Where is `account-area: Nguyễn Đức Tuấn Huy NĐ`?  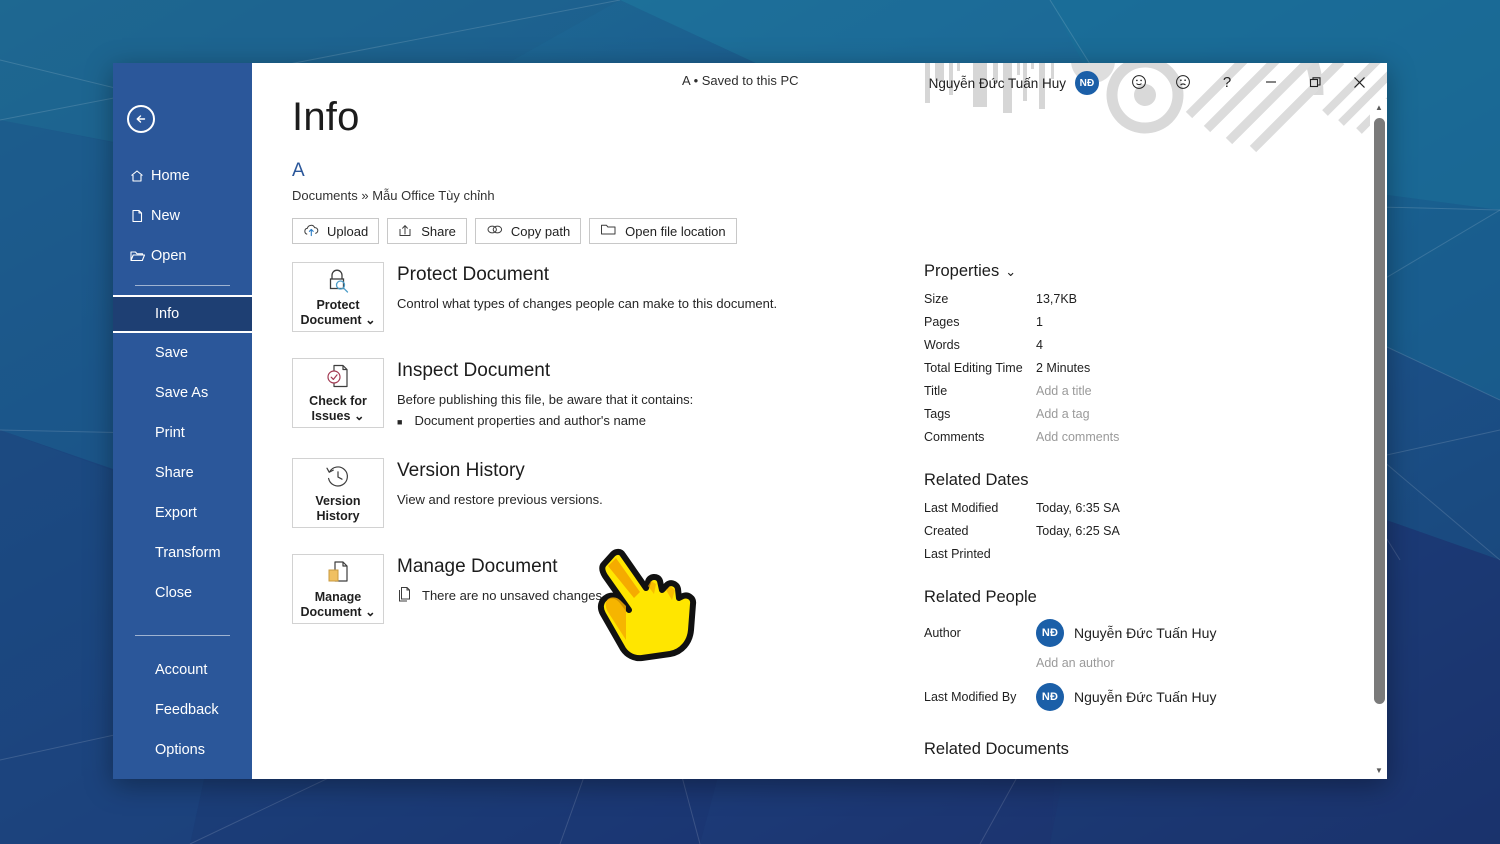
account-area: Nguyễn Đức Tuấn Huy NĐ is located at coordinates (1014, 83).